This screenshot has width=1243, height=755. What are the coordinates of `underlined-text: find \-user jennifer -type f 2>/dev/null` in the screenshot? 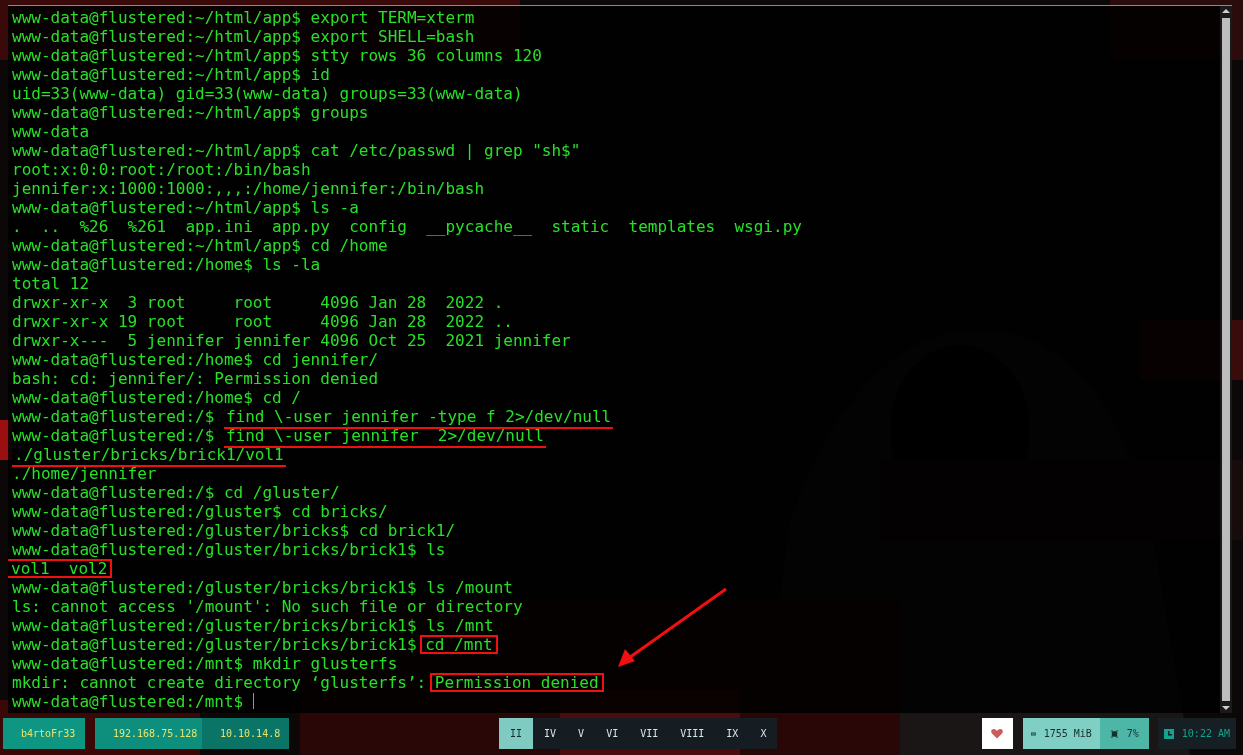 It's located at (418, 418).